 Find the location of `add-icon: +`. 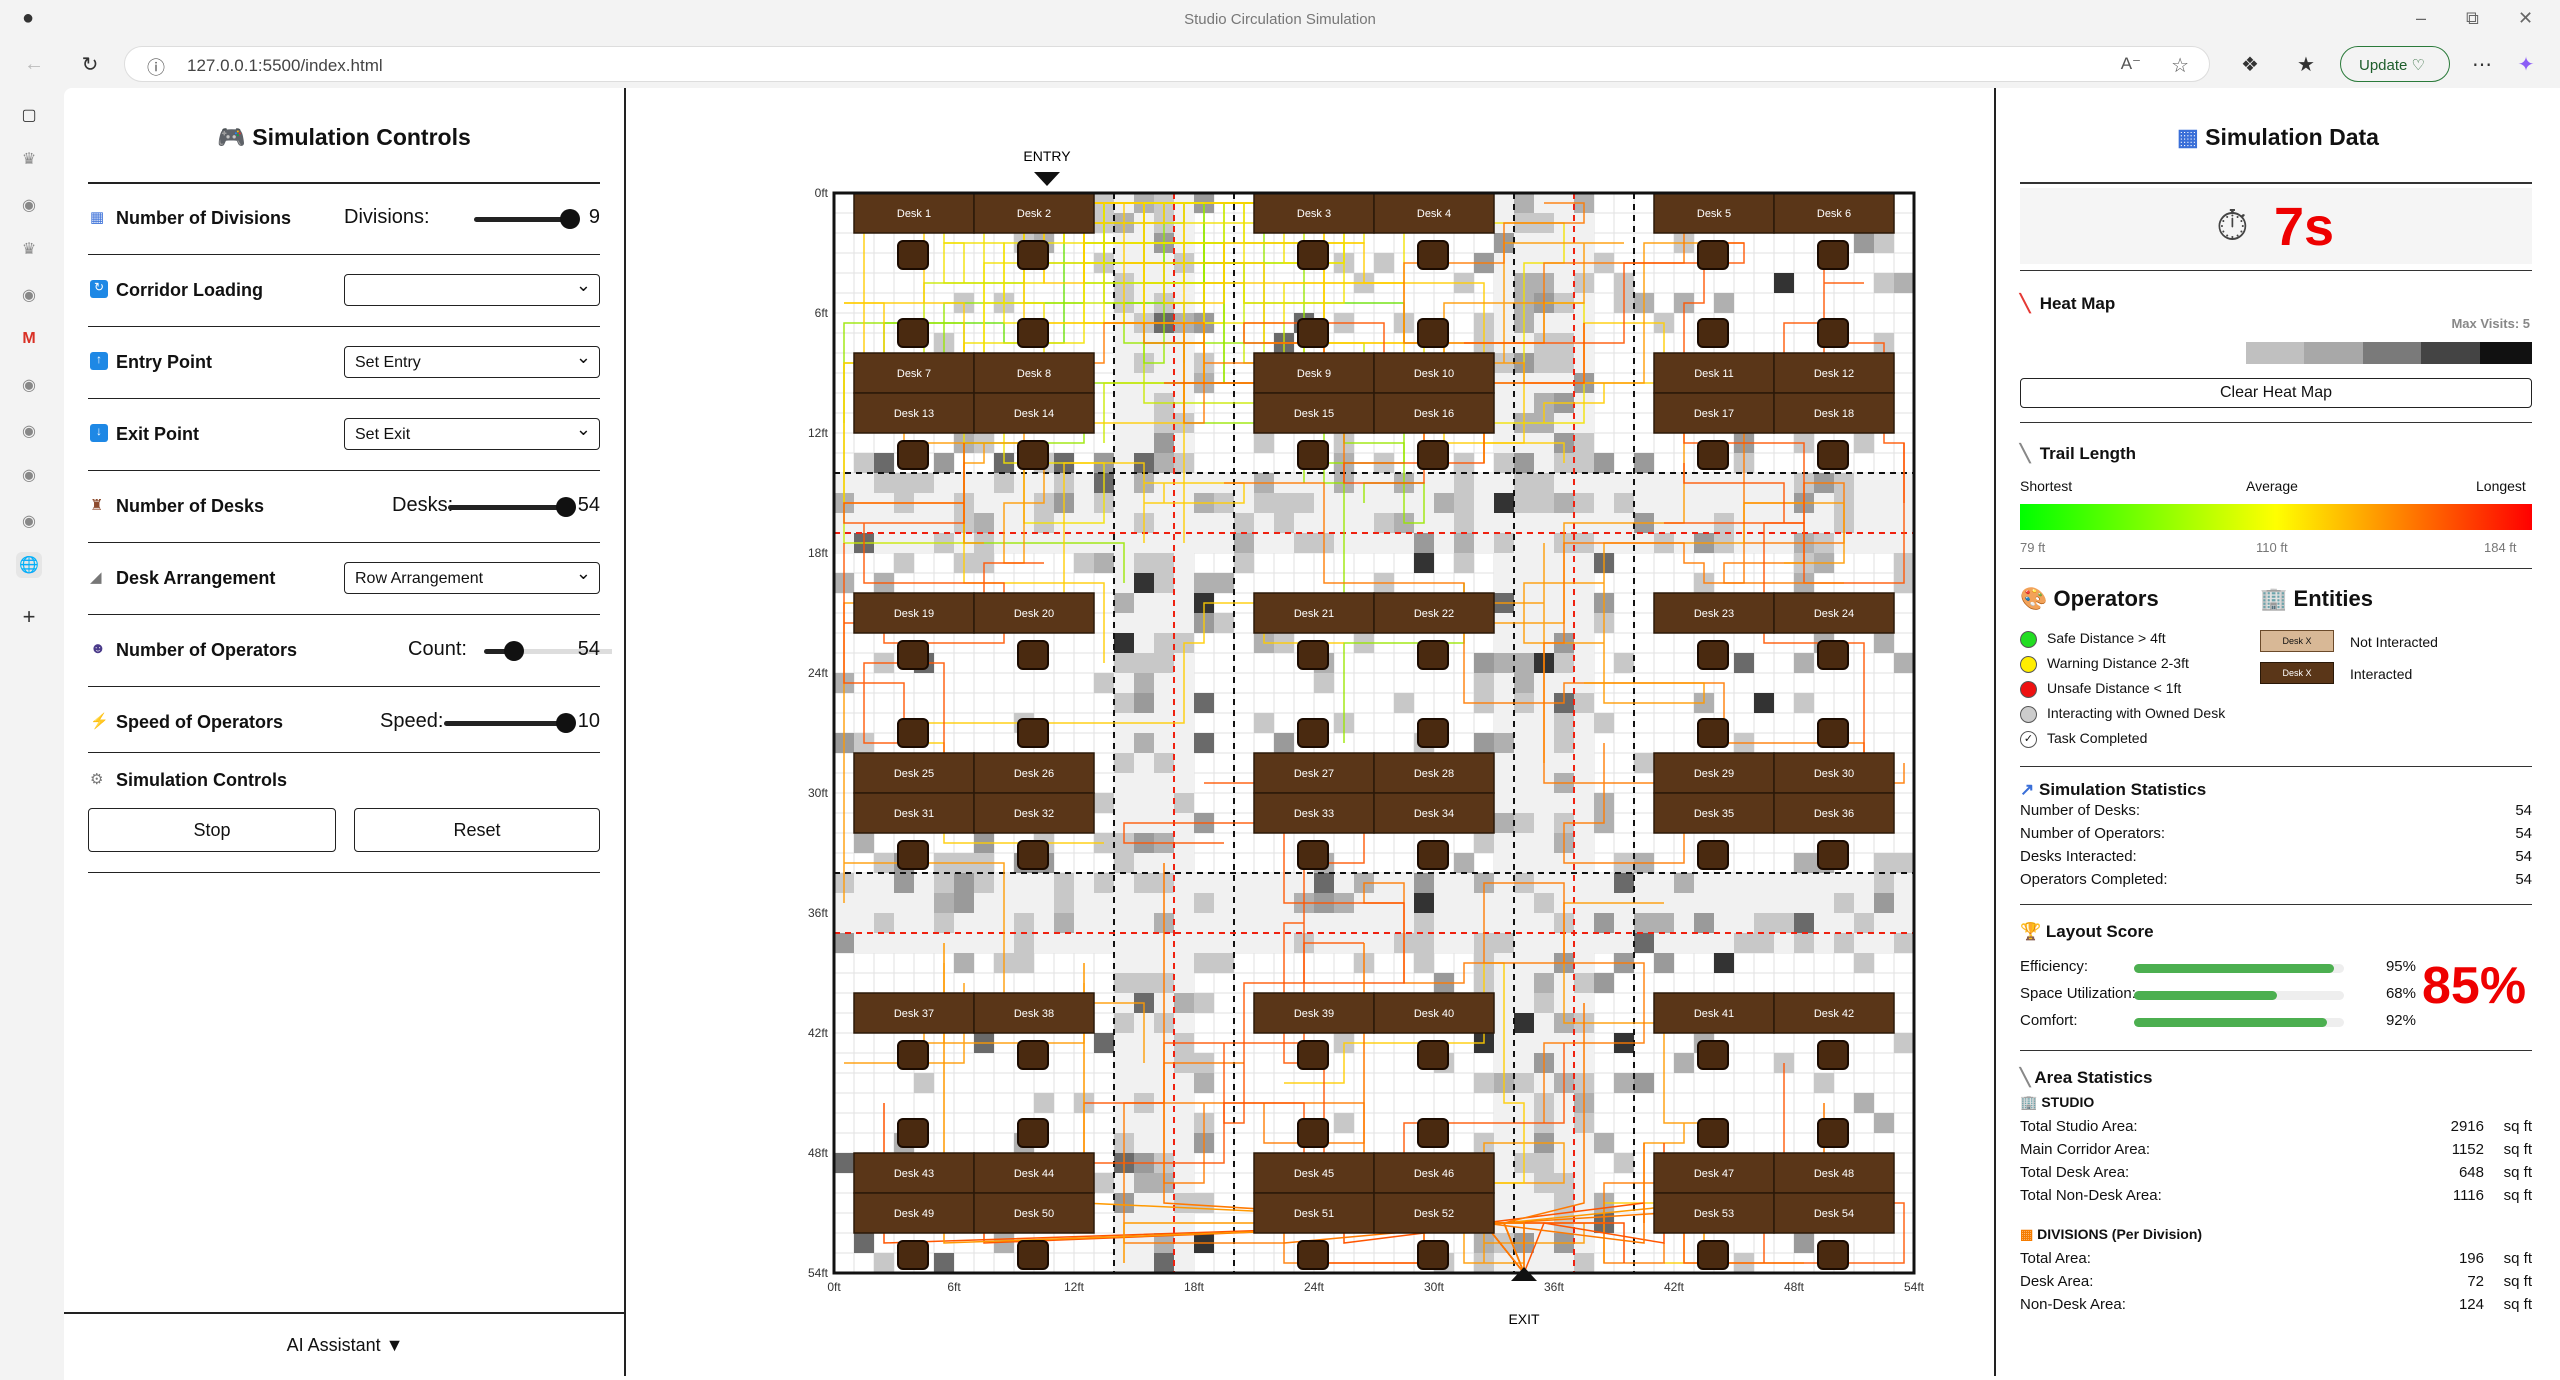

add-icon: + is located at coordinates (29, 617).